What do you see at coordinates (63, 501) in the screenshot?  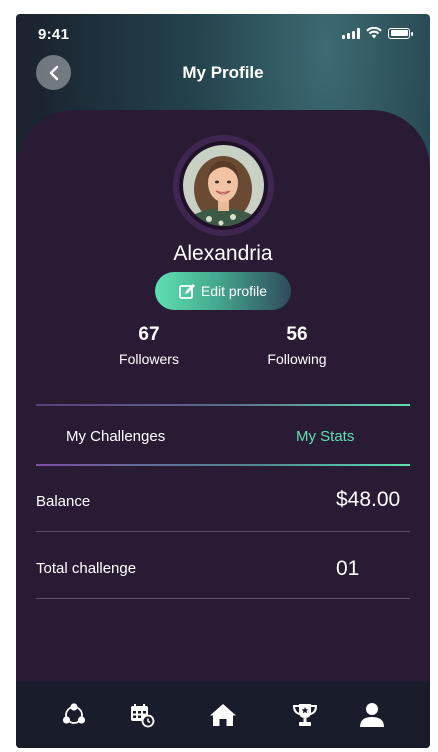 I see `balance-label: Balance` at bounding box center [63, 501].